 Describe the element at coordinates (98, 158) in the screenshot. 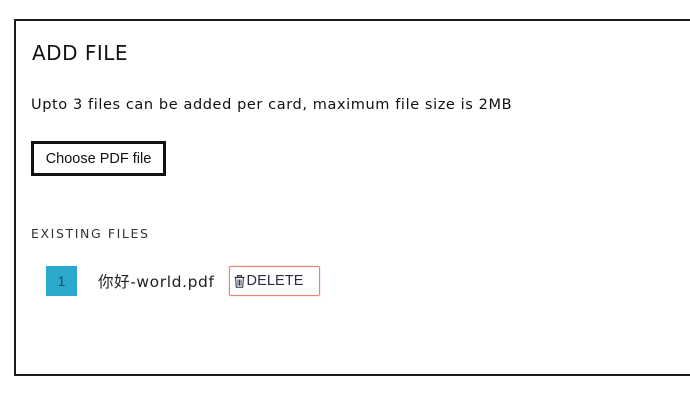

I see `choose-pdf-file-button: Choose PDF file` at that location.